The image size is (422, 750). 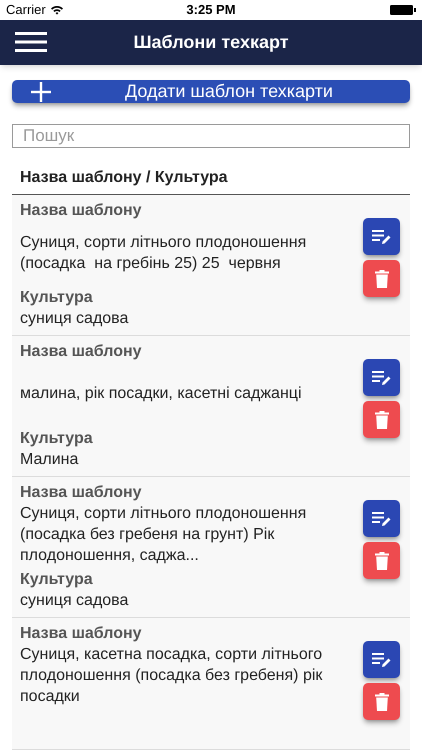 What do you see at coordinates (172, 676) in the screenshot?
I see `template-name: Суниця, касетна посадка, сорти літнього плодоношення (посадка без гребеня) рік посадки` at bounding box center [172, 676].